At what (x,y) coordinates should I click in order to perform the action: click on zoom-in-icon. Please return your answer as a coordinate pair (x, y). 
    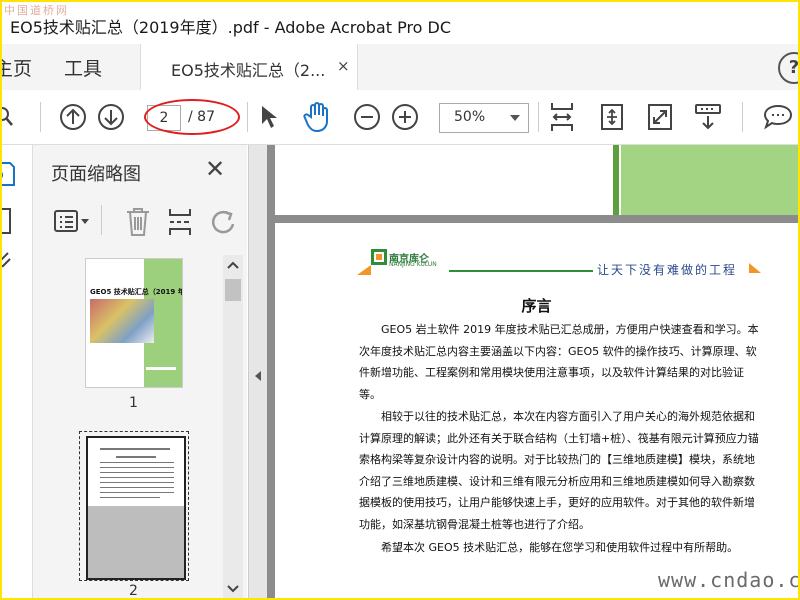
    Looking at the image, I should click on (405, 117).